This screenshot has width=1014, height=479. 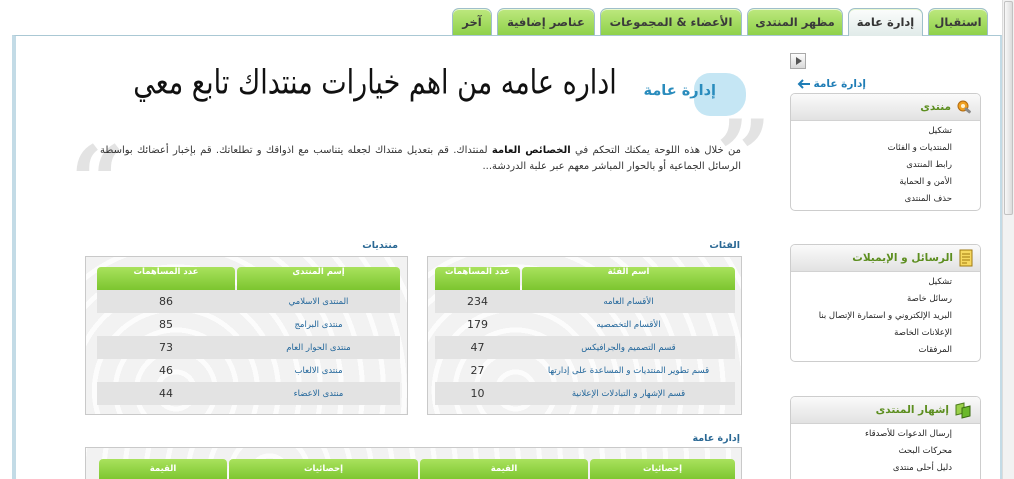 What do you see at coordinates (380, 245) in the screenshot?
I see `forums-table-title: منتديات` at bounding box center [380, 245].